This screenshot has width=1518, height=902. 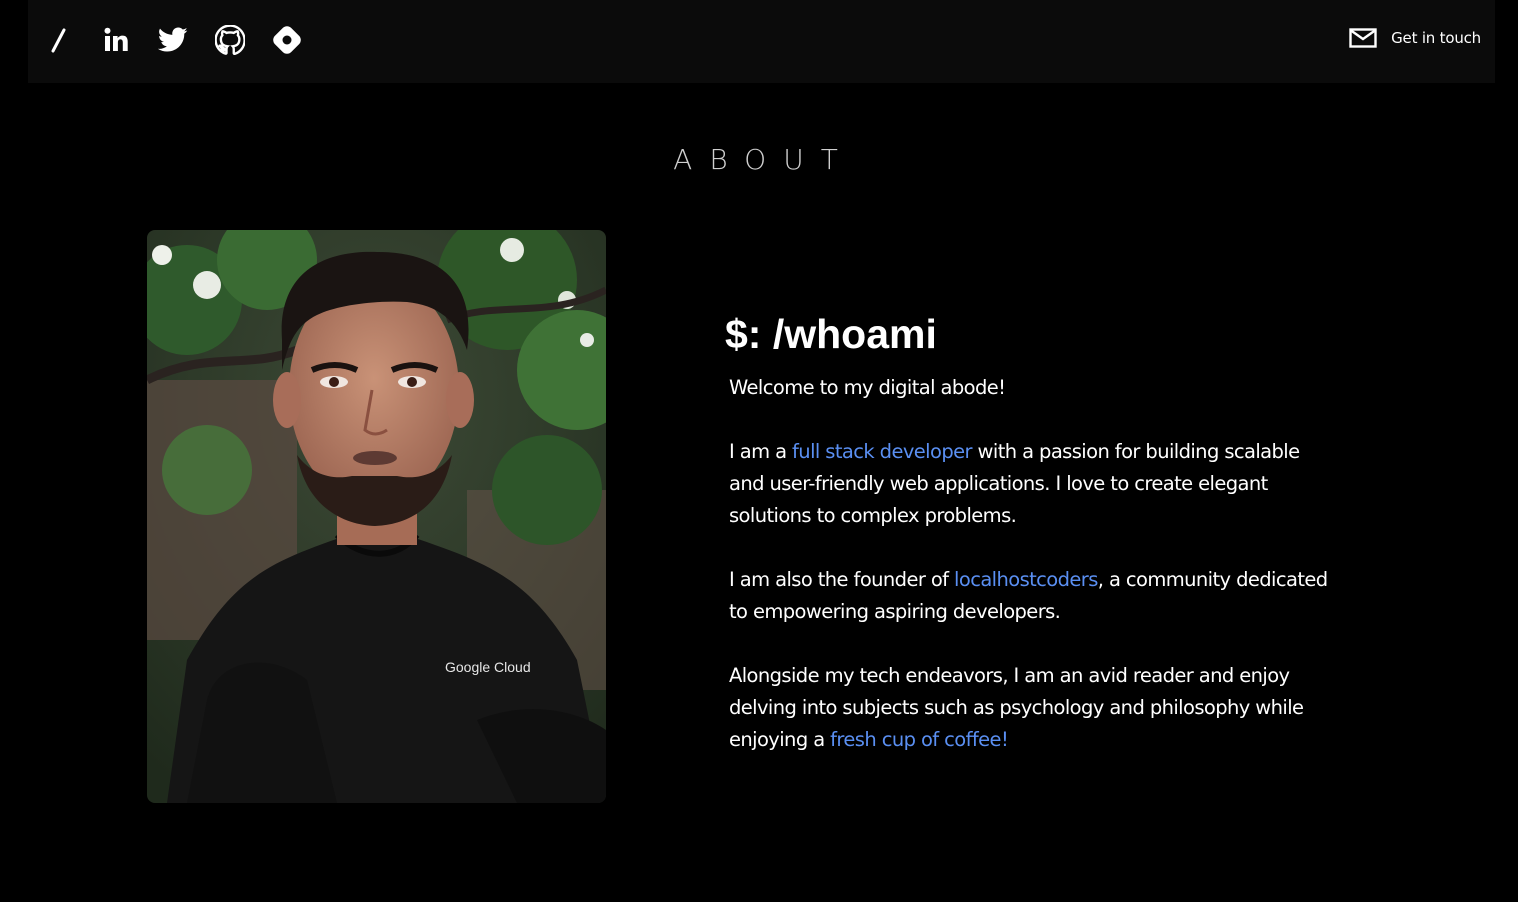 I want to click on mail-icon, so click(x=1363, y=38).